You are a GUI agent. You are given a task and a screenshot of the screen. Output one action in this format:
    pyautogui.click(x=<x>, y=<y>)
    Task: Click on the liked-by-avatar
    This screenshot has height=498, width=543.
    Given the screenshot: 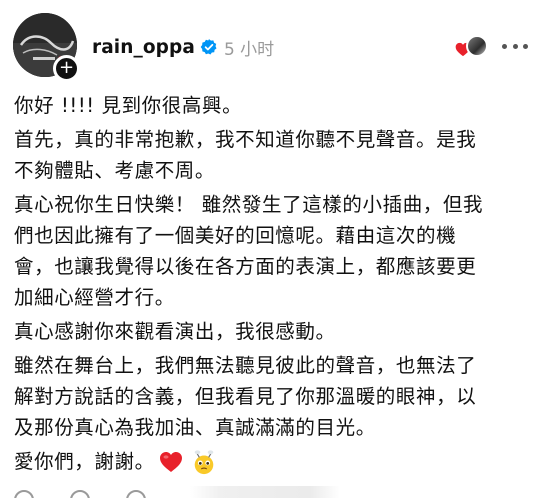 What is the action you would take?
    pyautogui.click(x=473, y=46)
    